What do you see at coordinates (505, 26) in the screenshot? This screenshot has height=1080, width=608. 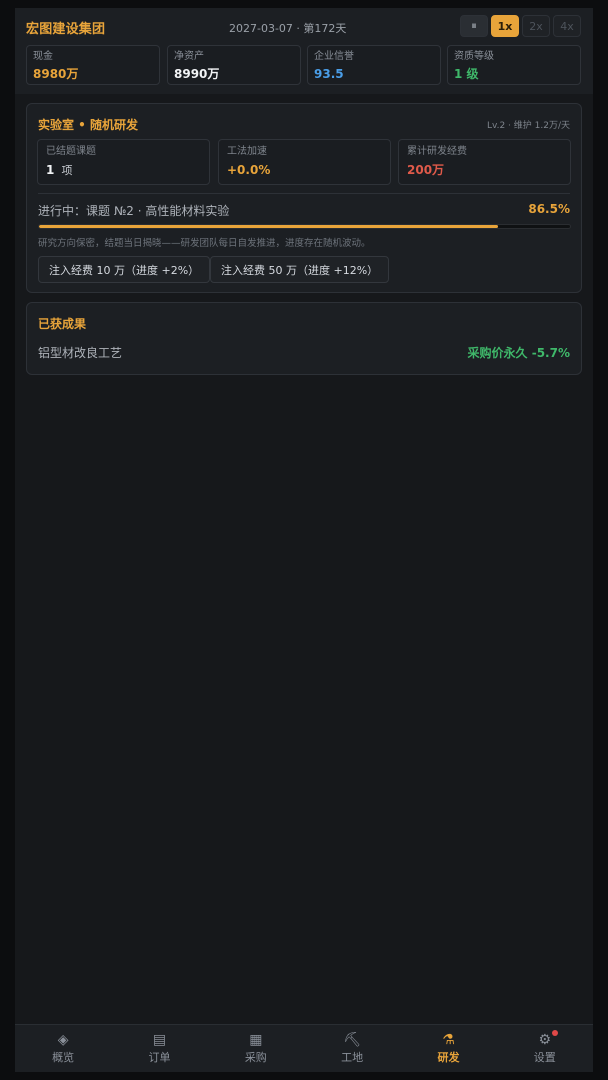 I see `speed-1x-button: 1x` at bounding box center [505, 26].